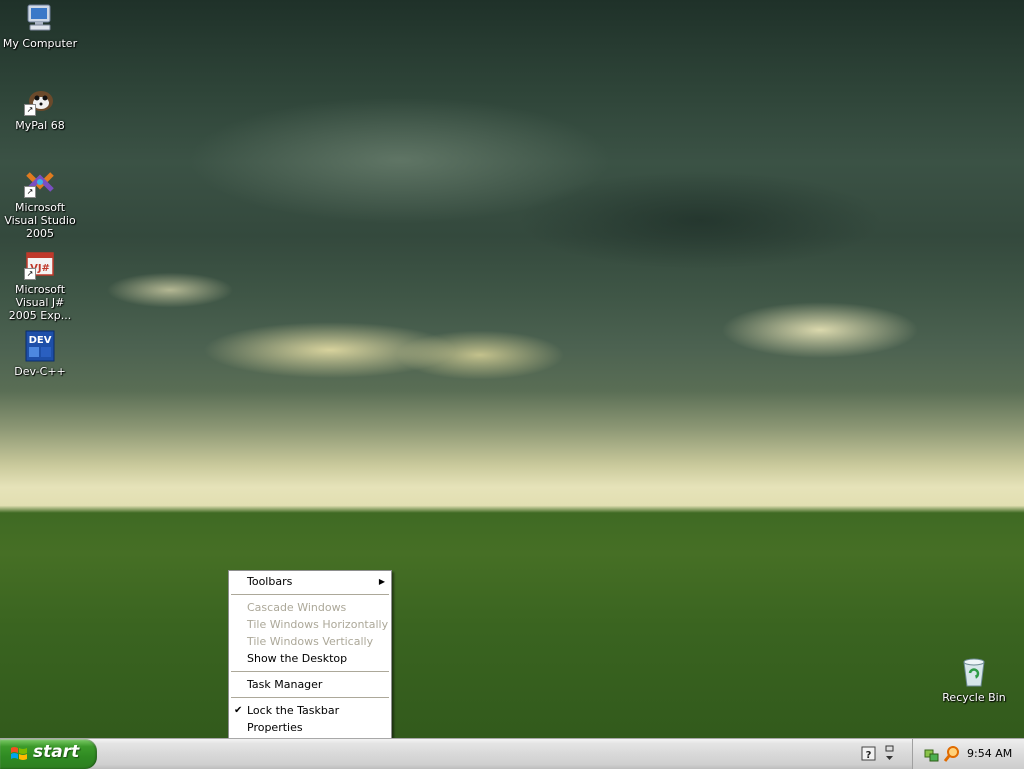 The image size is (1024, 769). I want to click on submenu-arrow-icon: ▶, so click(381, 581).